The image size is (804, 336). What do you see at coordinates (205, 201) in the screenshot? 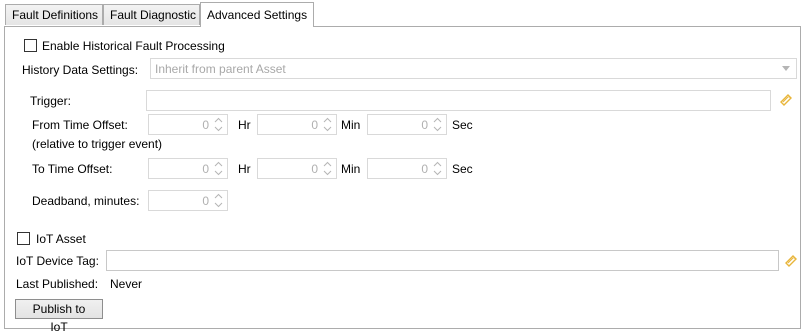
I see `deadband-value: 0` at bounding box center [205, 201].